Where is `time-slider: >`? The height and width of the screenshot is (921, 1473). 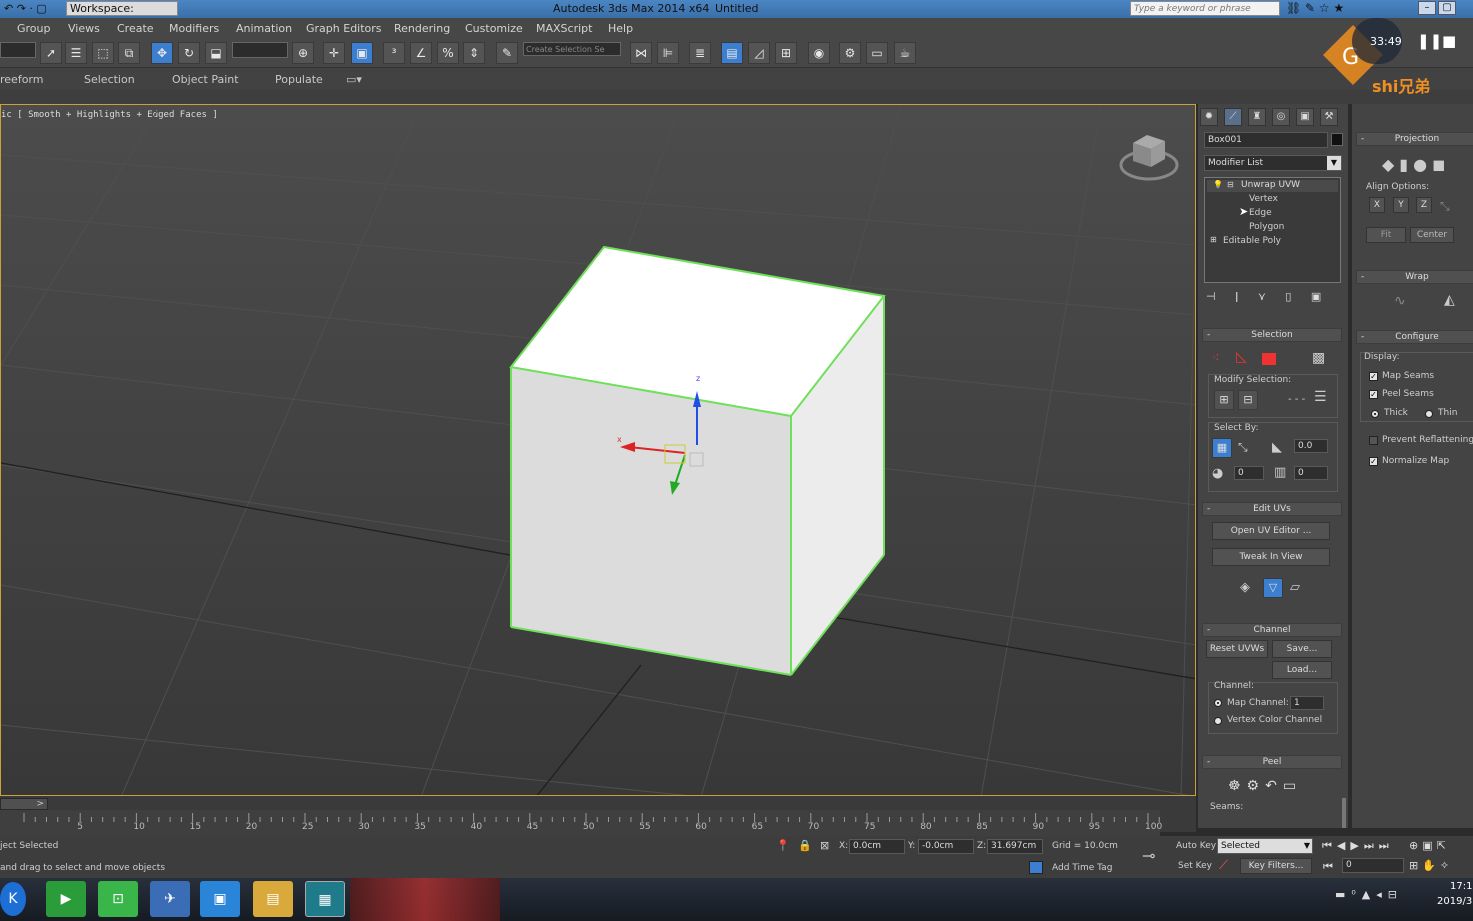 time-slider: > is located at coordinates (24, 804).